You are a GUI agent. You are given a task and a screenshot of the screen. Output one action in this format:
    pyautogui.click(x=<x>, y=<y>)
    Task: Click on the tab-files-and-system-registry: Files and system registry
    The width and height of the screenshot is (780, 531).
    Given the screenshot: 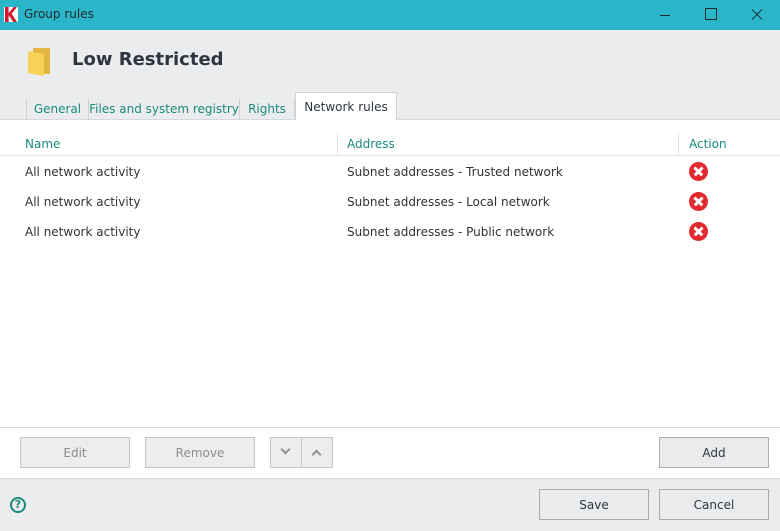 What is the action you would take?
    pyautogui.click(x=164, y=110)
    